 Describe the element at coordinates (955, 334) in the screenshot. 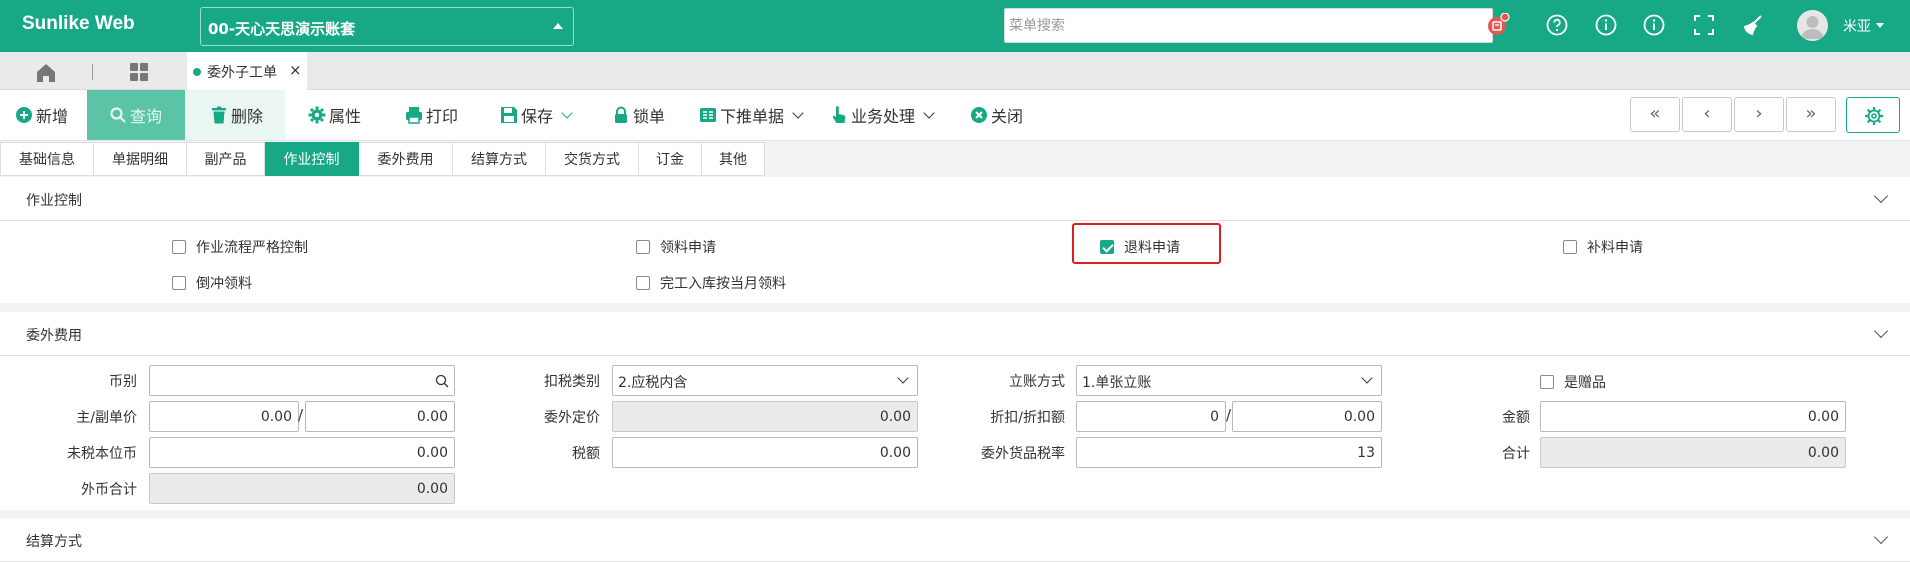

I see `outsourcing-fees-header: 委外费用` at that location.